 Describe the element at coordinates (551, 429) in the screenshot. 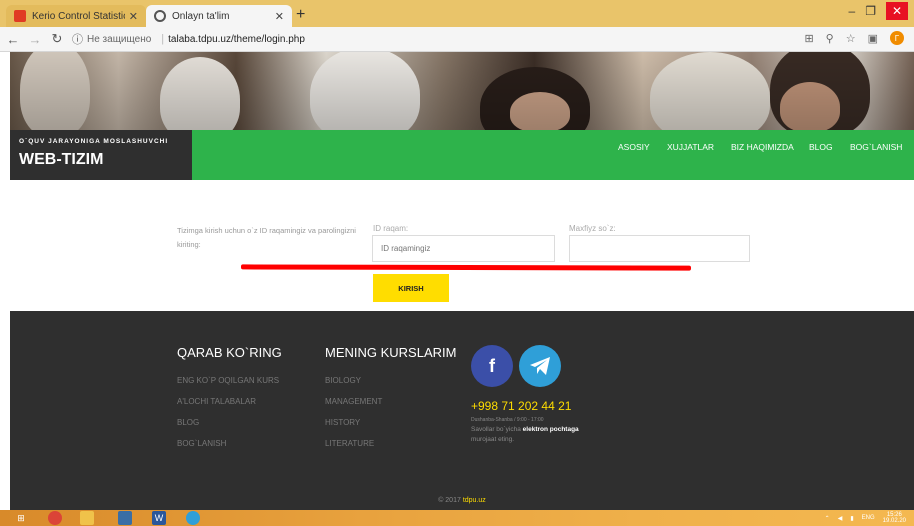

I see `email-link: elektron pochtaga` at that location.